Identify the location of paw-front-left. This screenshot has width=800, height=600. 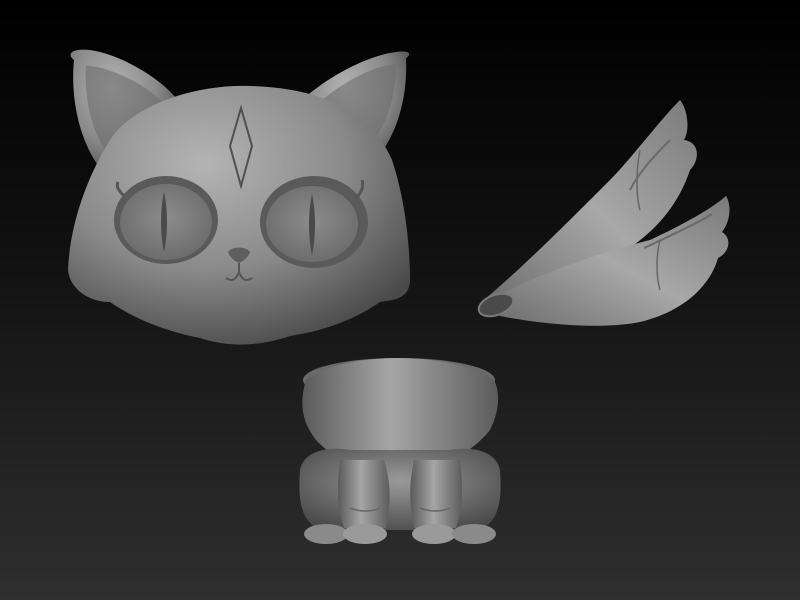
(365, 534).